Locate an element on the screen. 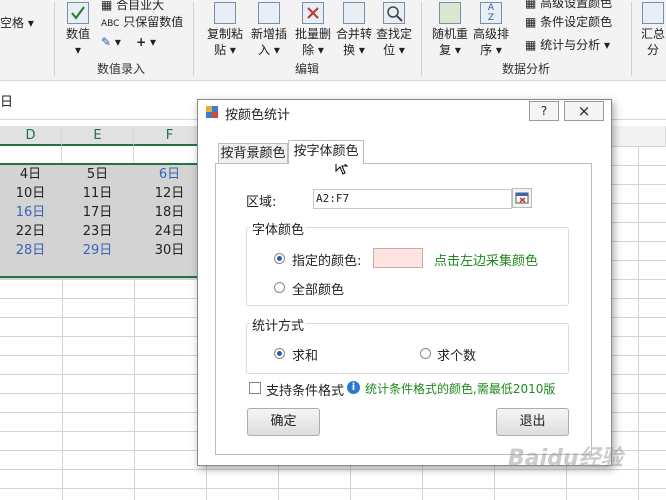 The height and width of the screenshot is (500, 666). ribbon-small-item-1: ▦ 合目业大 is located at coordinates (132, 6).